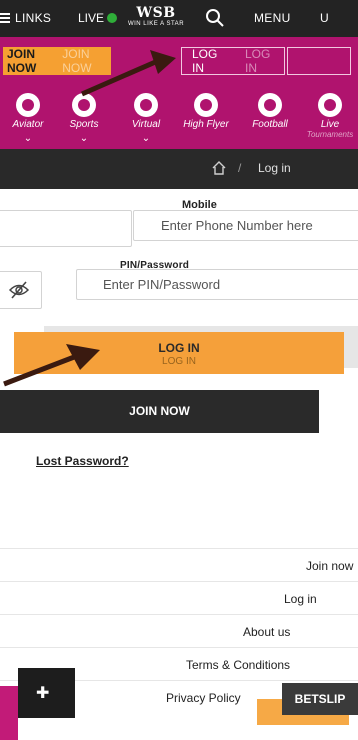  I want to click on phone-number-field: Enter Phone Number here, so click(245, 225).